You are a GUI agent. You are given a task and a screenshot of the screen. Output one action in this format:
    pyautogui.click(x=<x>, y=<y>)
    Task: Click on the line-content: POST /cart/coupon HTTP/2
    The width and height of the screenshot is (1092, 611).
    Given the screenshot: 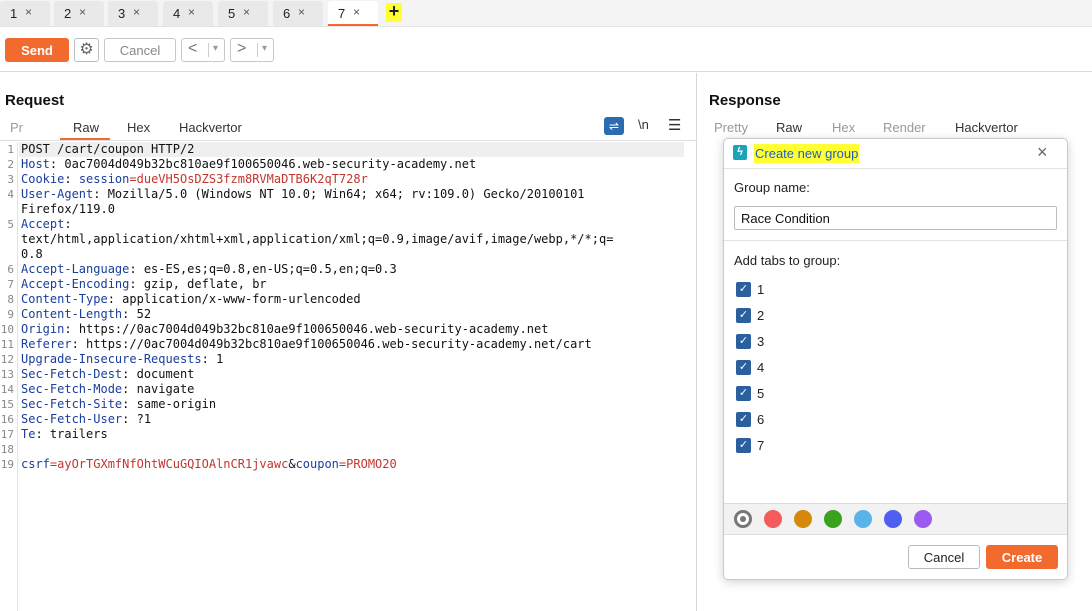 What is the action you would take?
    pyautogui.click(x=107, y=149)
    